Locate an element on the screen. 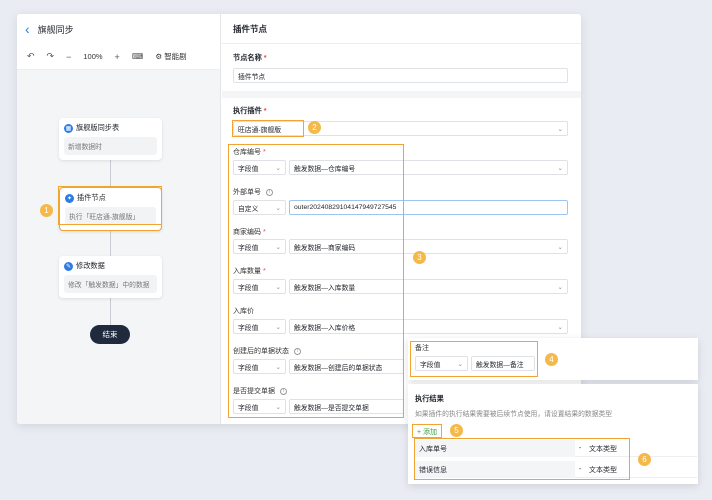 This screenshot has width=712, height=500. highlight-remark is located at coordinates (474, 359).